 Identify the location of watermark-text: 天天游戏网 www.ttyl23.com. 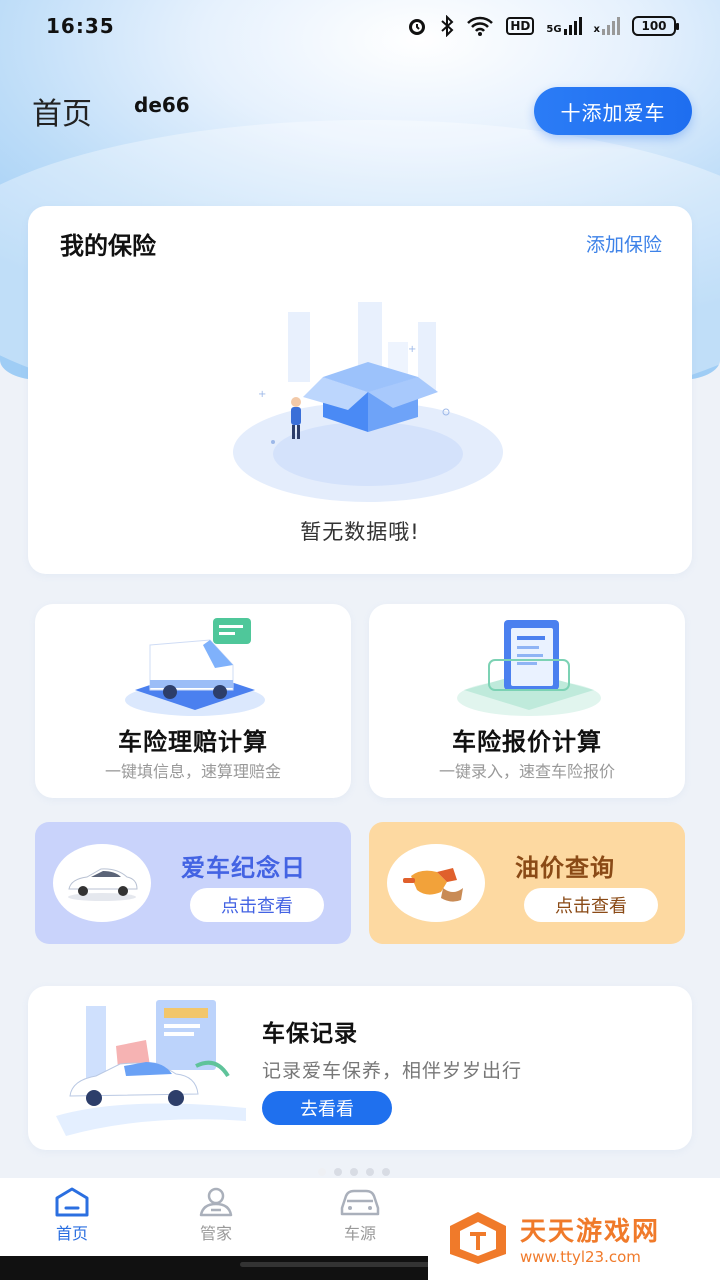
(590, 1238).